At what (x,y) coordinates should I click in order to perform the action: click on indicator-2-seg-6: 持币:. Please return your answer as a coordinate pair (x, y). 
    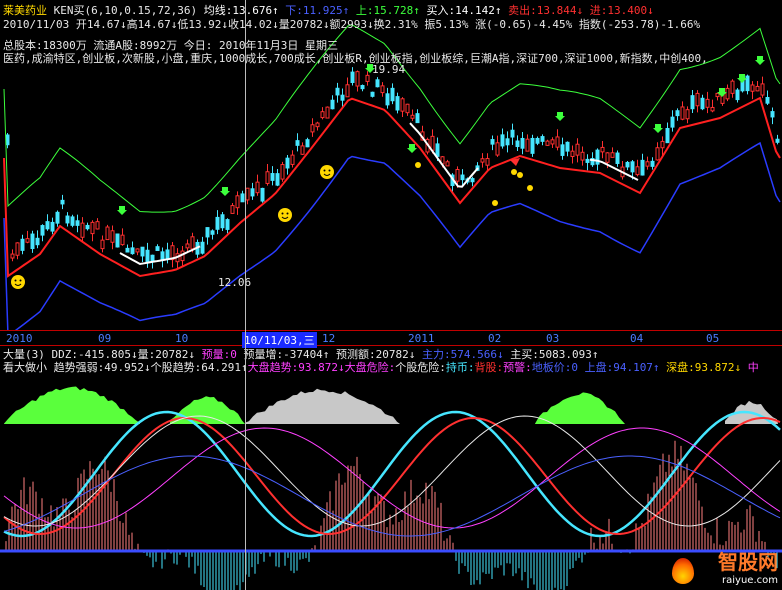
    Looking at the image, I should click on (460, 367).